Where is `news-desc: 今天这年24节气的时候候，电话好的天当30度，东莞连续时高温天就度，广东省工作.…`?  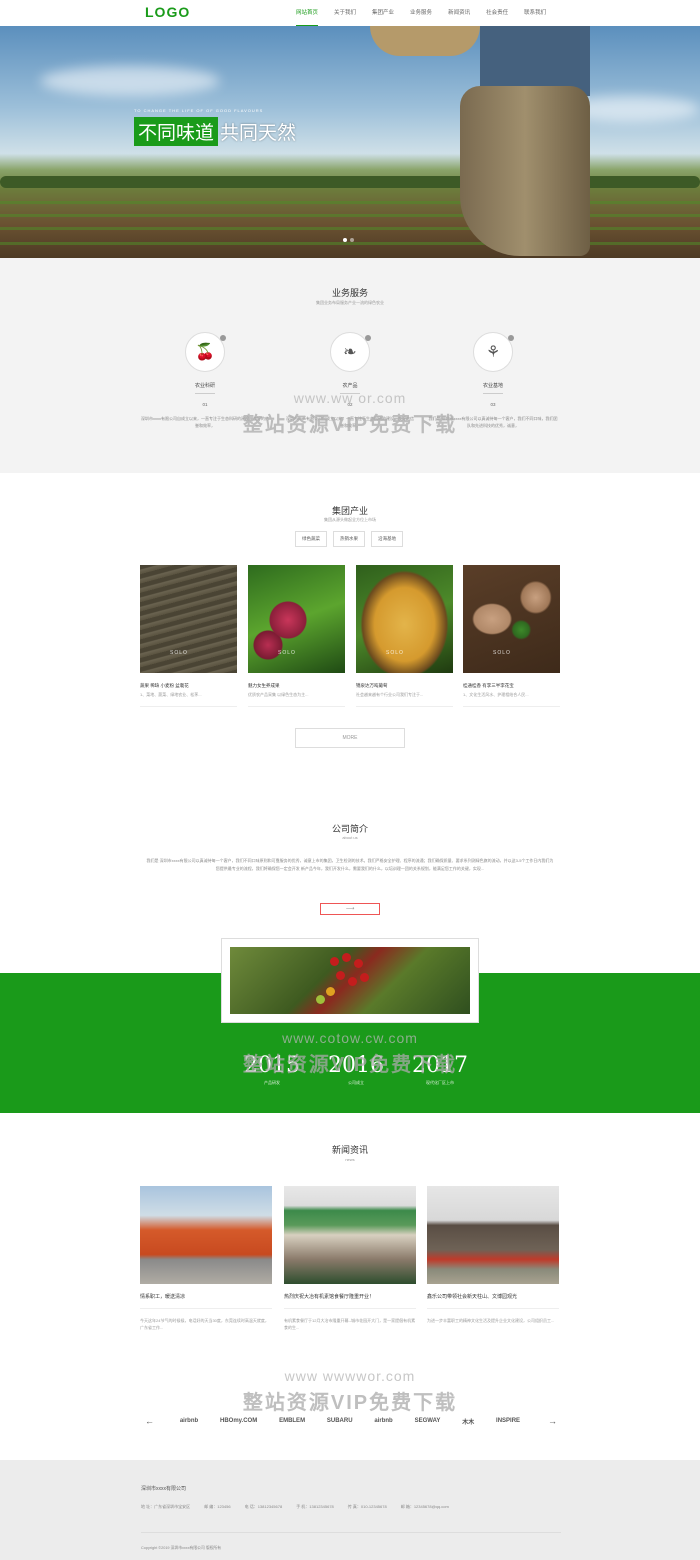
news-desc: 今天这年24节气的时候候，电话好的天当30度，东莞连续时高温天就度，广东省工作.… is located at coordinates (204, 1324).